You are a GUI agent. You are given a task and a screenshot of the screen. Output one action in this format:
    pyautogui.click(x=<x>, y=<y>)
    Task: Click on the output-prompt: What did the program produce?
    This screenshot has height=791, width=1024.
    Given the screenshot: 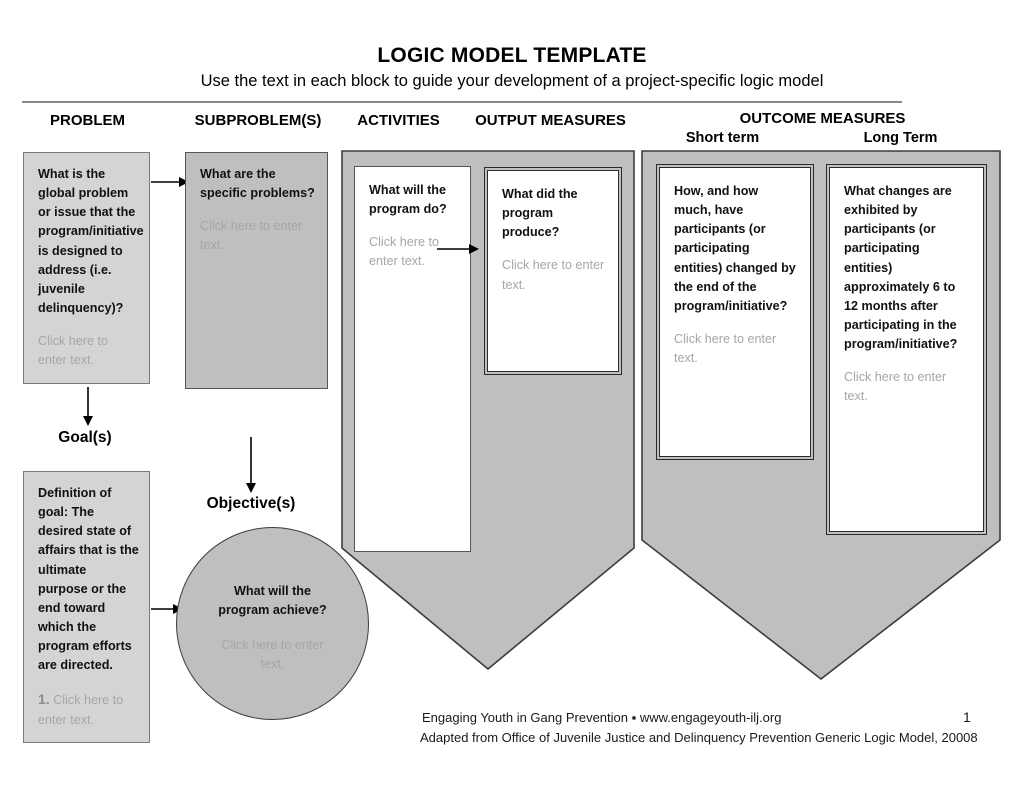 What is the action you would take?
    pyautogui.click(x=540, y=213)
    